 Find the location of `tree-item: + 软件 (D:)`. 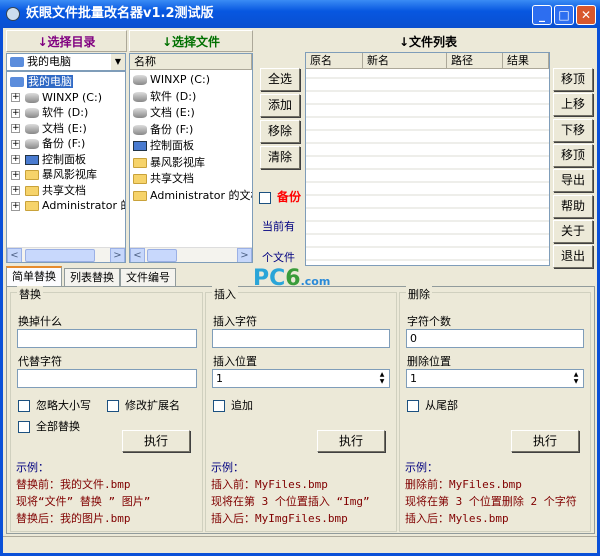

tree-item: + 软件 (D:) is located at coordinates (49, 113).